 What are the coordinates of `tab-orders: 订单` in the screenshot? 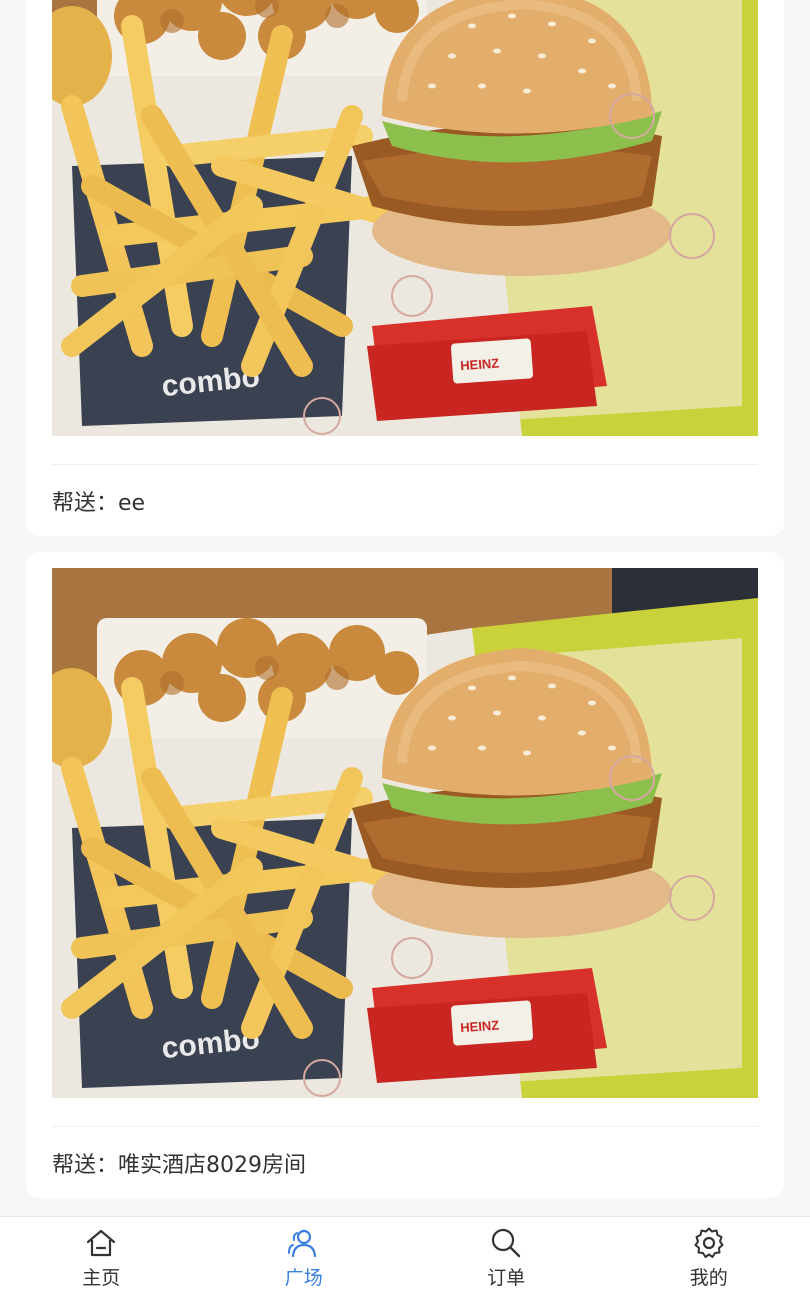 It's located at (506, 1256).